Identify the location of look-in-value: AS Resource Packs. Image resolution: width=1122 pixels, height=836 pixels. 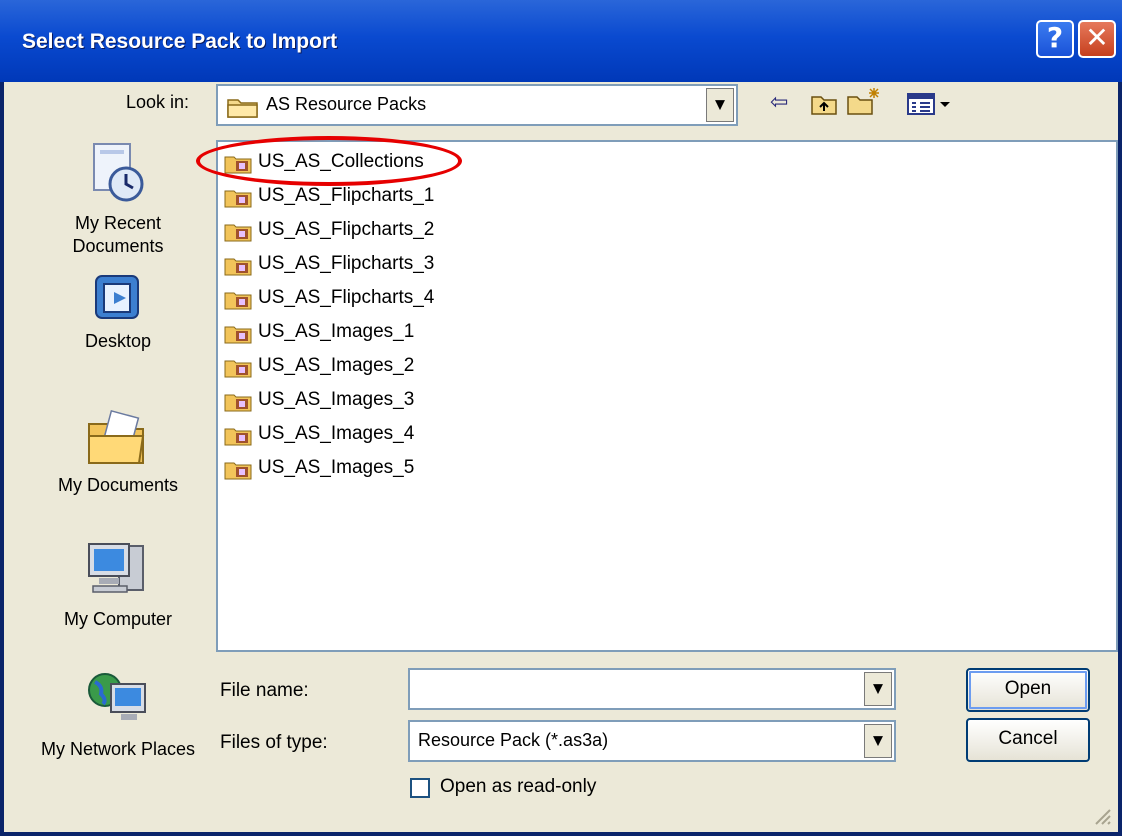
(346, 104).